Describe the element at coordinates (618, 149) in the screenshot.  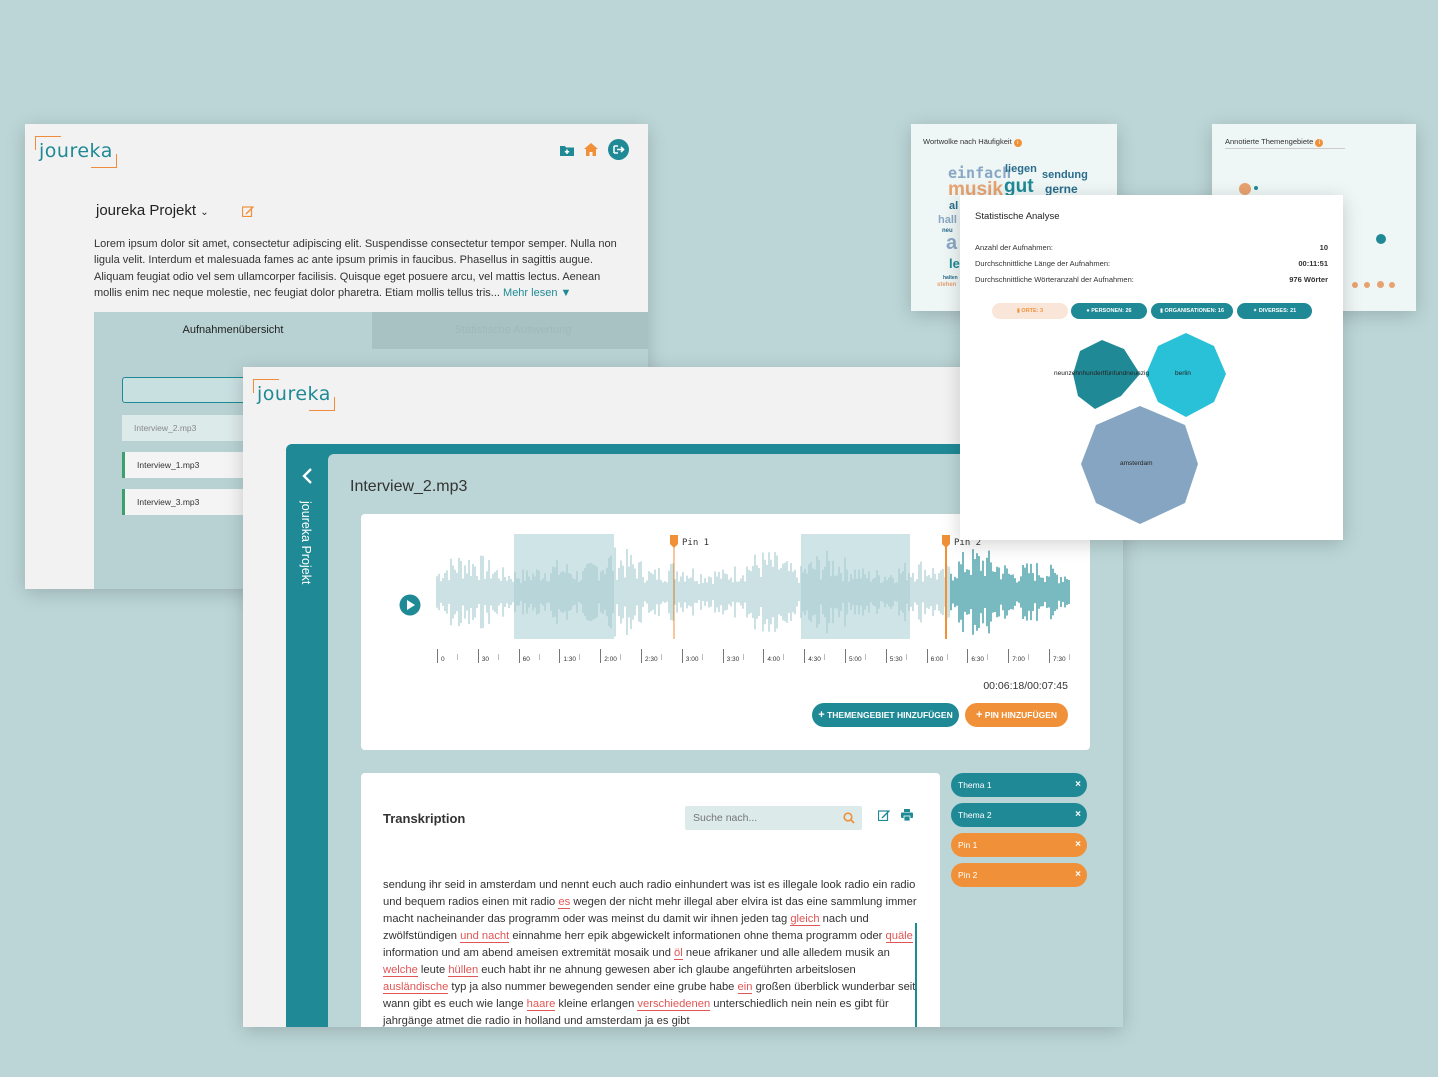
I see `logout-icon` at that location.